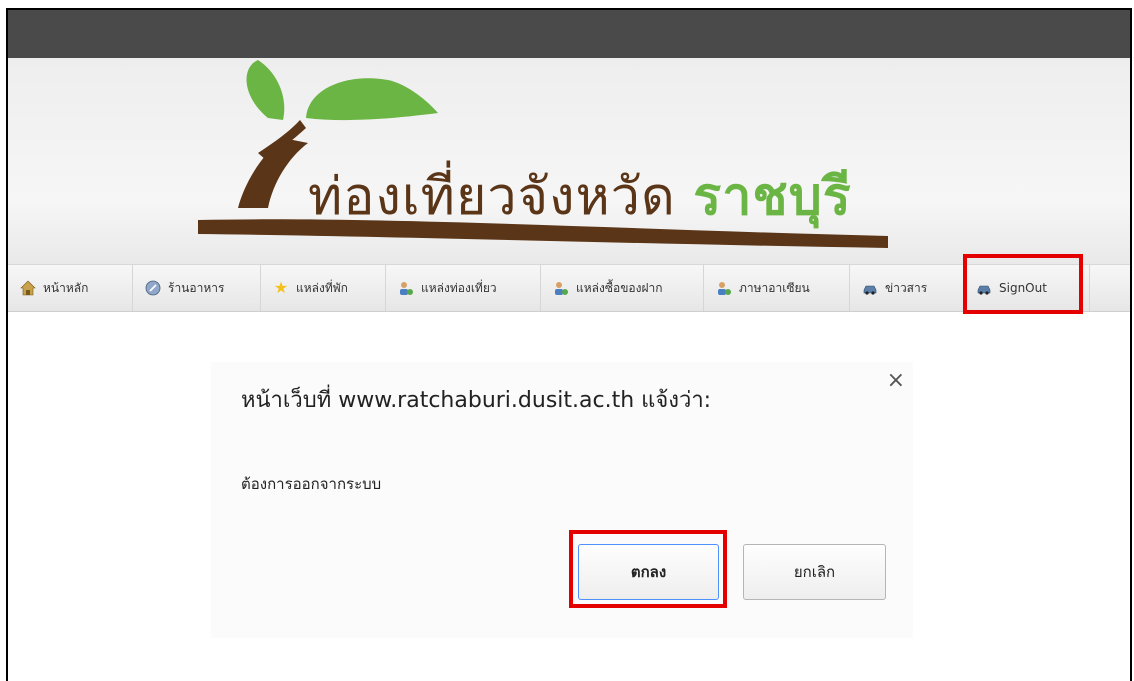 The height and width of the screenshot is (681, 1134). I want to click on nav-item-home: หน้าหลัก, so click(70, 288).